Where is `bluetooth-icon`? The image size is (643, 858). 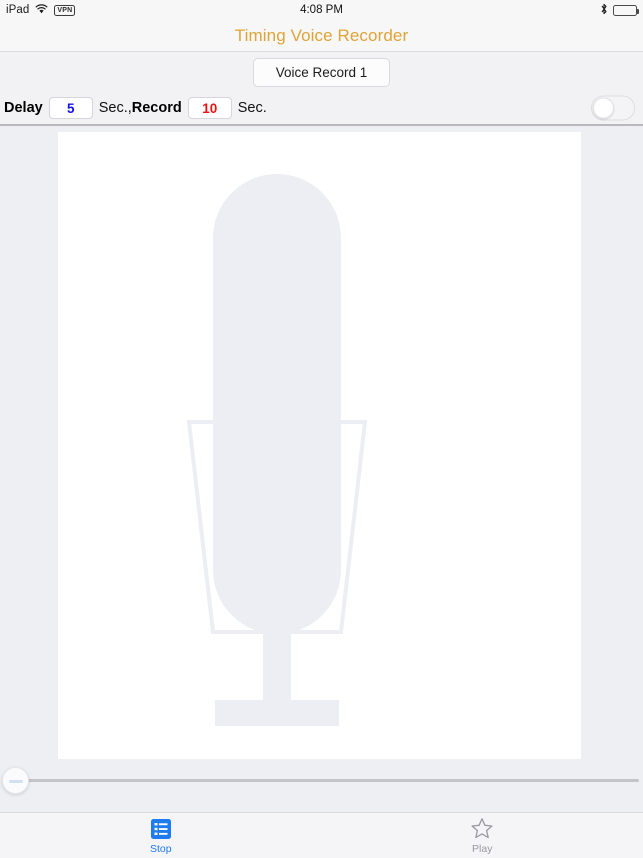 bluetooth-icon is located at coordinates (604, 10).